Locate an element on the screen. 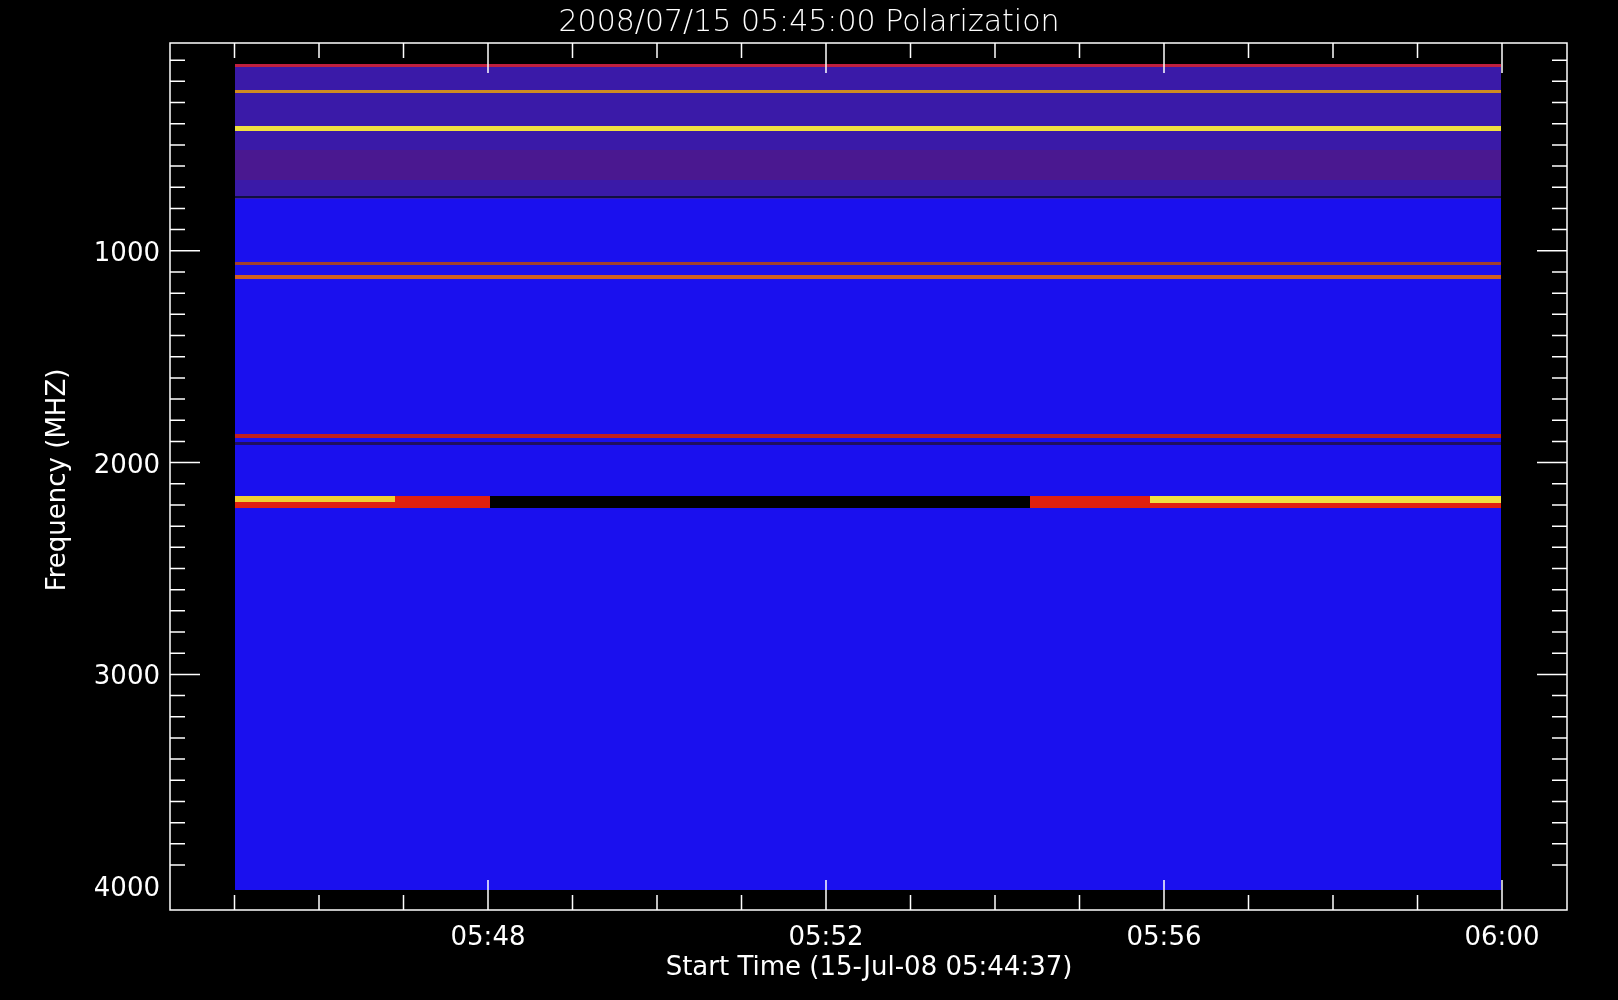 Image resolution: width=1618 pixels, height=1000 pixels. x-axis-label: Start Time (15-Jul-08 05:44:37) is located at coordinates (869, 966).